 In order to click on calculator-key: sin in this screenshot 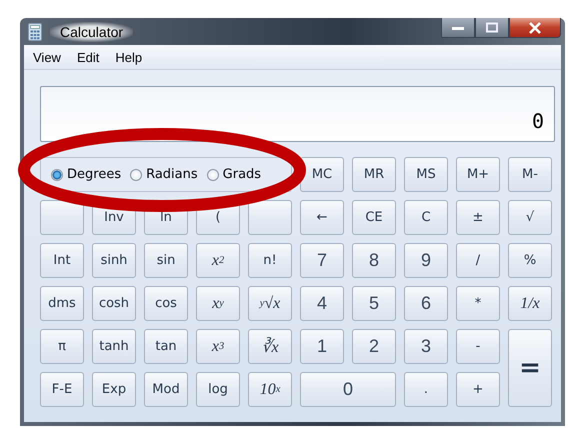, I will do `click(166, 260)`.